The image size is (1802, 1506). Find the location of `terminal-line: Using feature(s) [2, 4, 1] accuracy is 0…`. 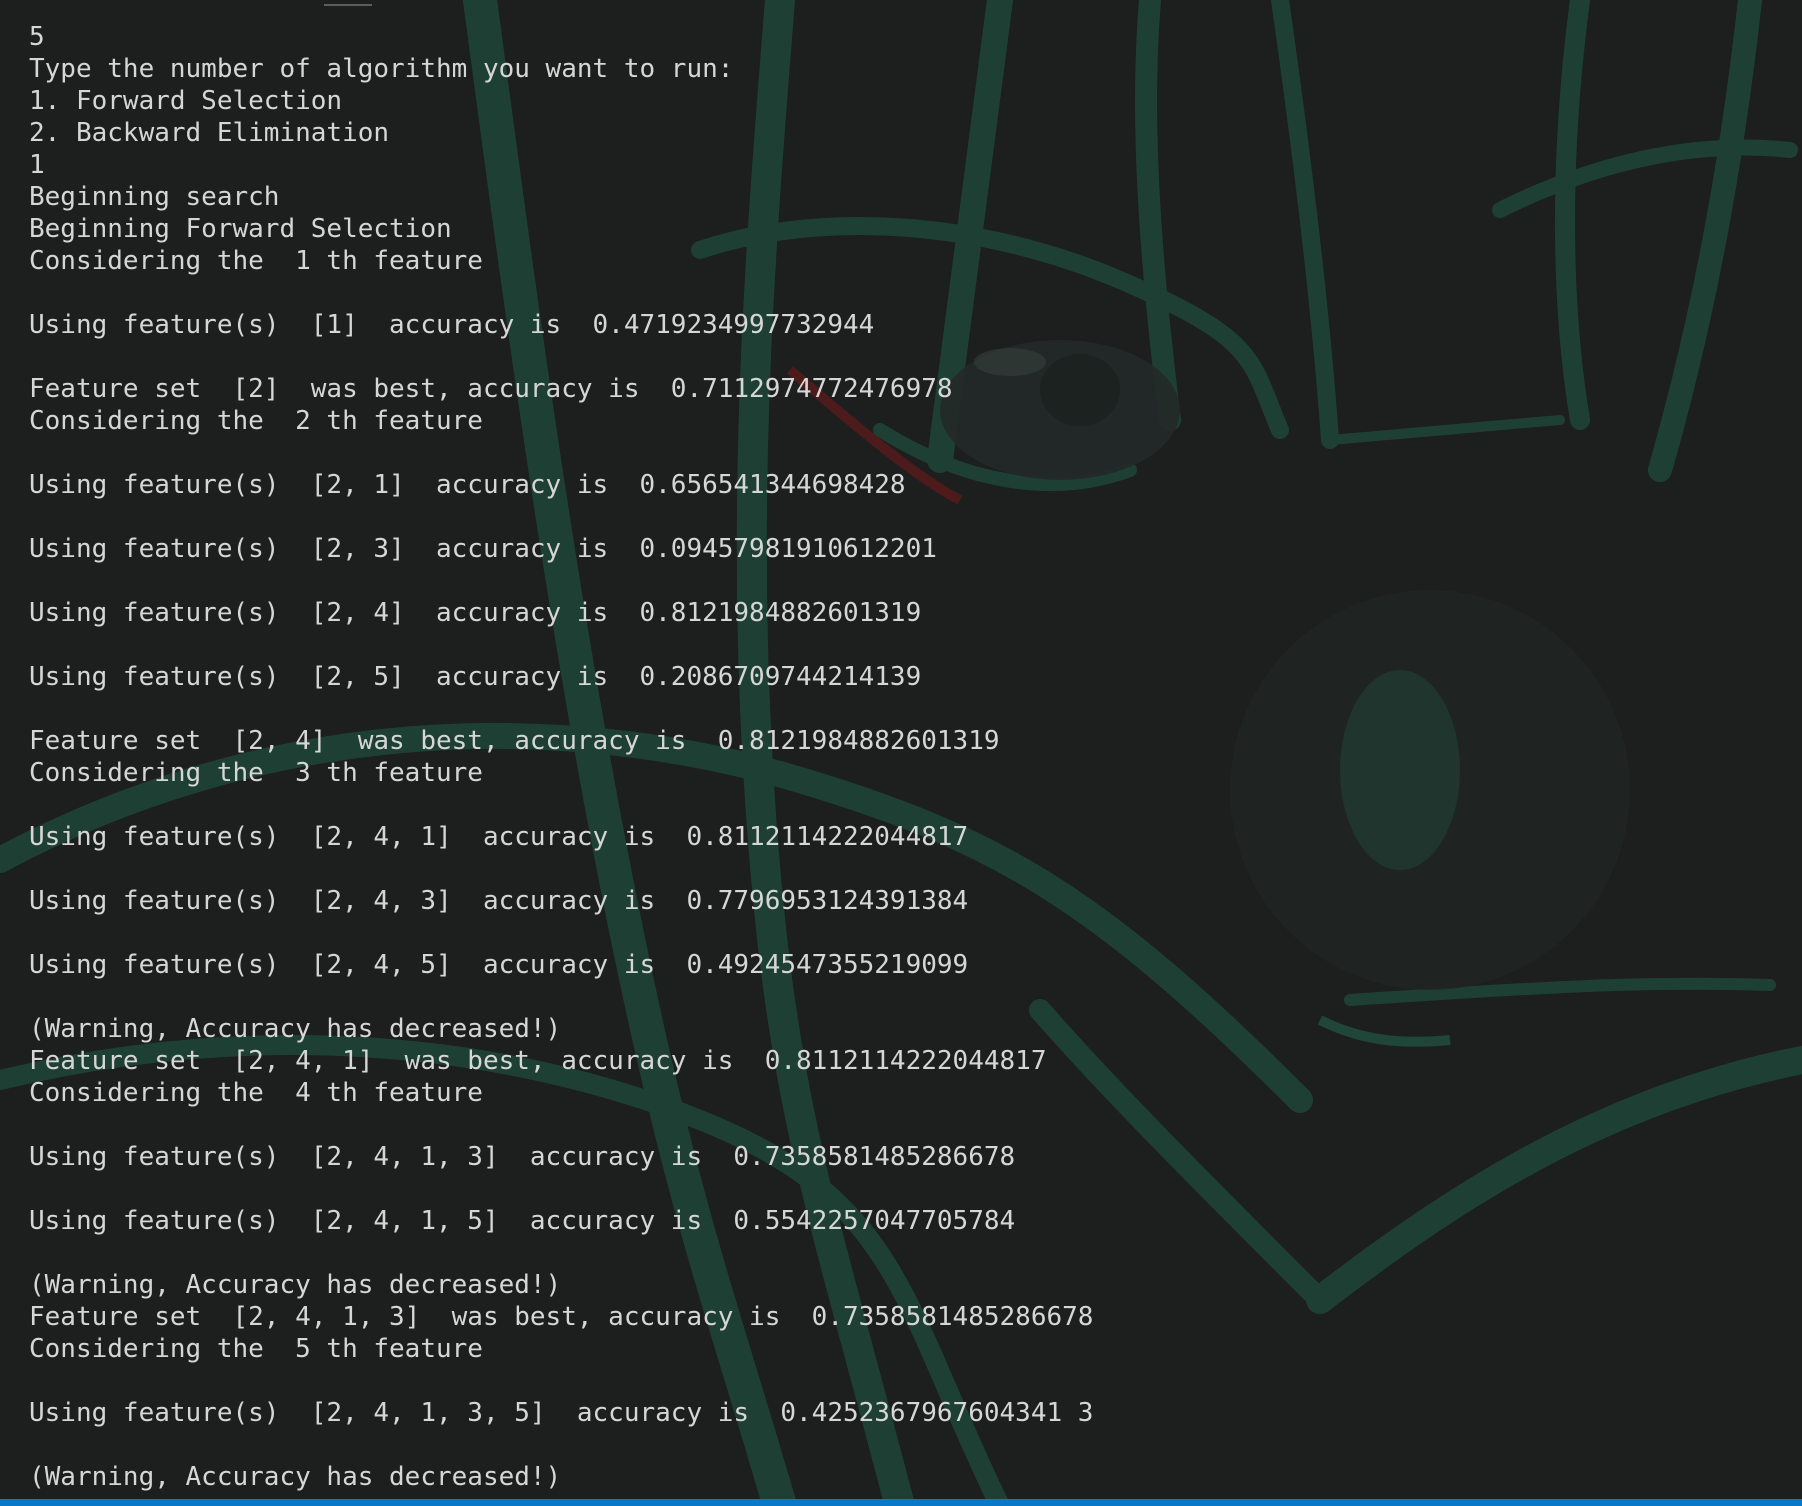

terminal-line: Using feature(s) [2, 4, 1] accuracy is 0… is located at coordinates (499, 837).